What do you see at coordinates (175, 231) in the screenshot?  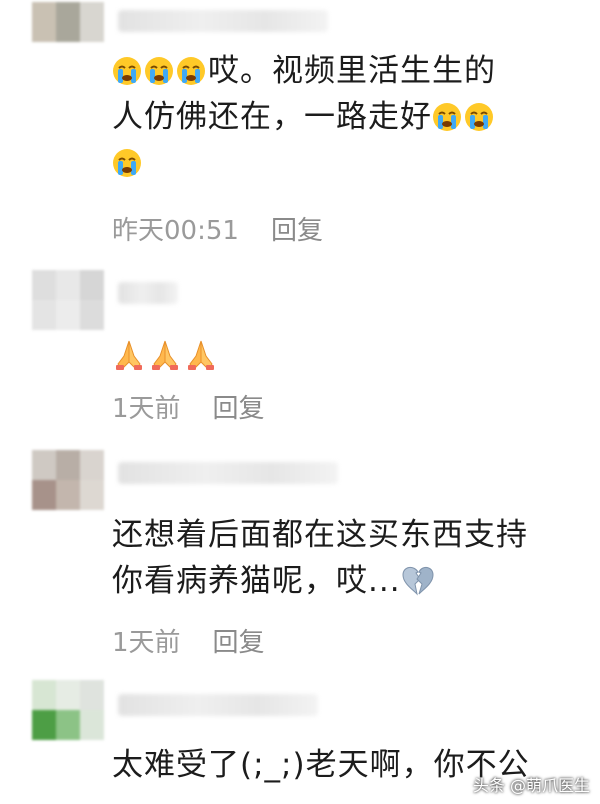 I see `comment-time: 昨天00:51` at bounding box center [175, 231].